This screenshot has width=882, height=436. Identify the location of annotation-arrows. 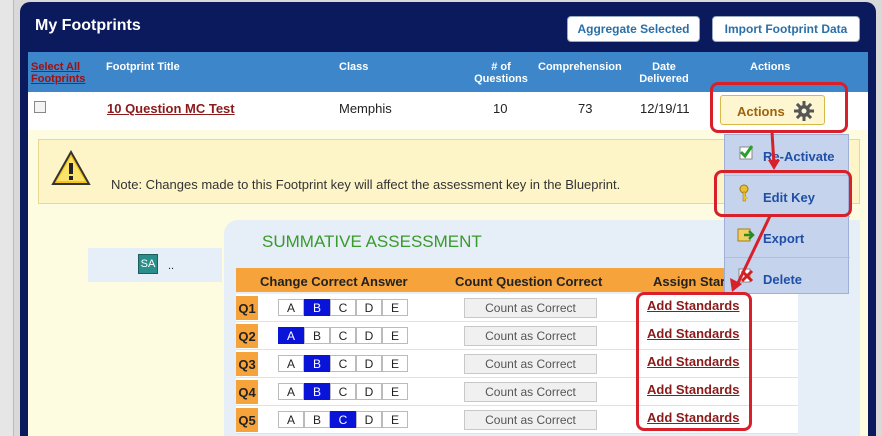
(755, 211).